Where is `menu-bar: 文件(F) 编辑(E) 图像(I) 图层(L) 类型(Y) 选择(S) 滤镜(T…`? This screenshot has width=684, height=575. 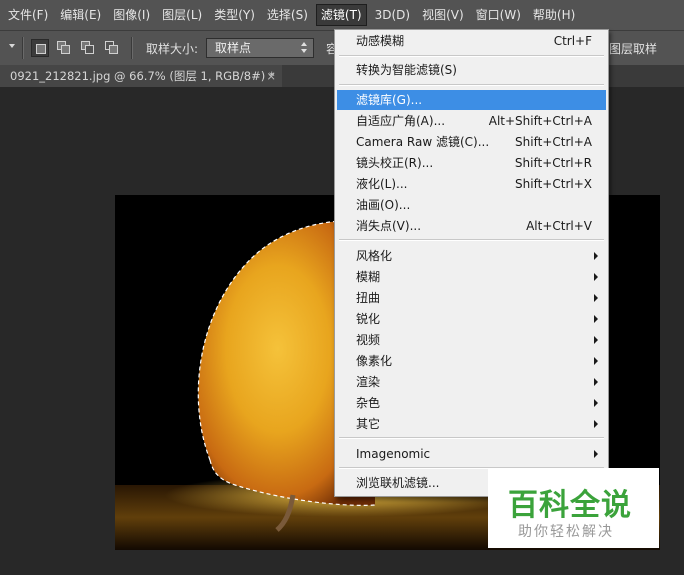
menu-bar: 文件(F) 编辑(E) 图像(I) 图层(L) 类型(Y) 选择(S) 滤镜(T… is located at coordinates (342, 15).